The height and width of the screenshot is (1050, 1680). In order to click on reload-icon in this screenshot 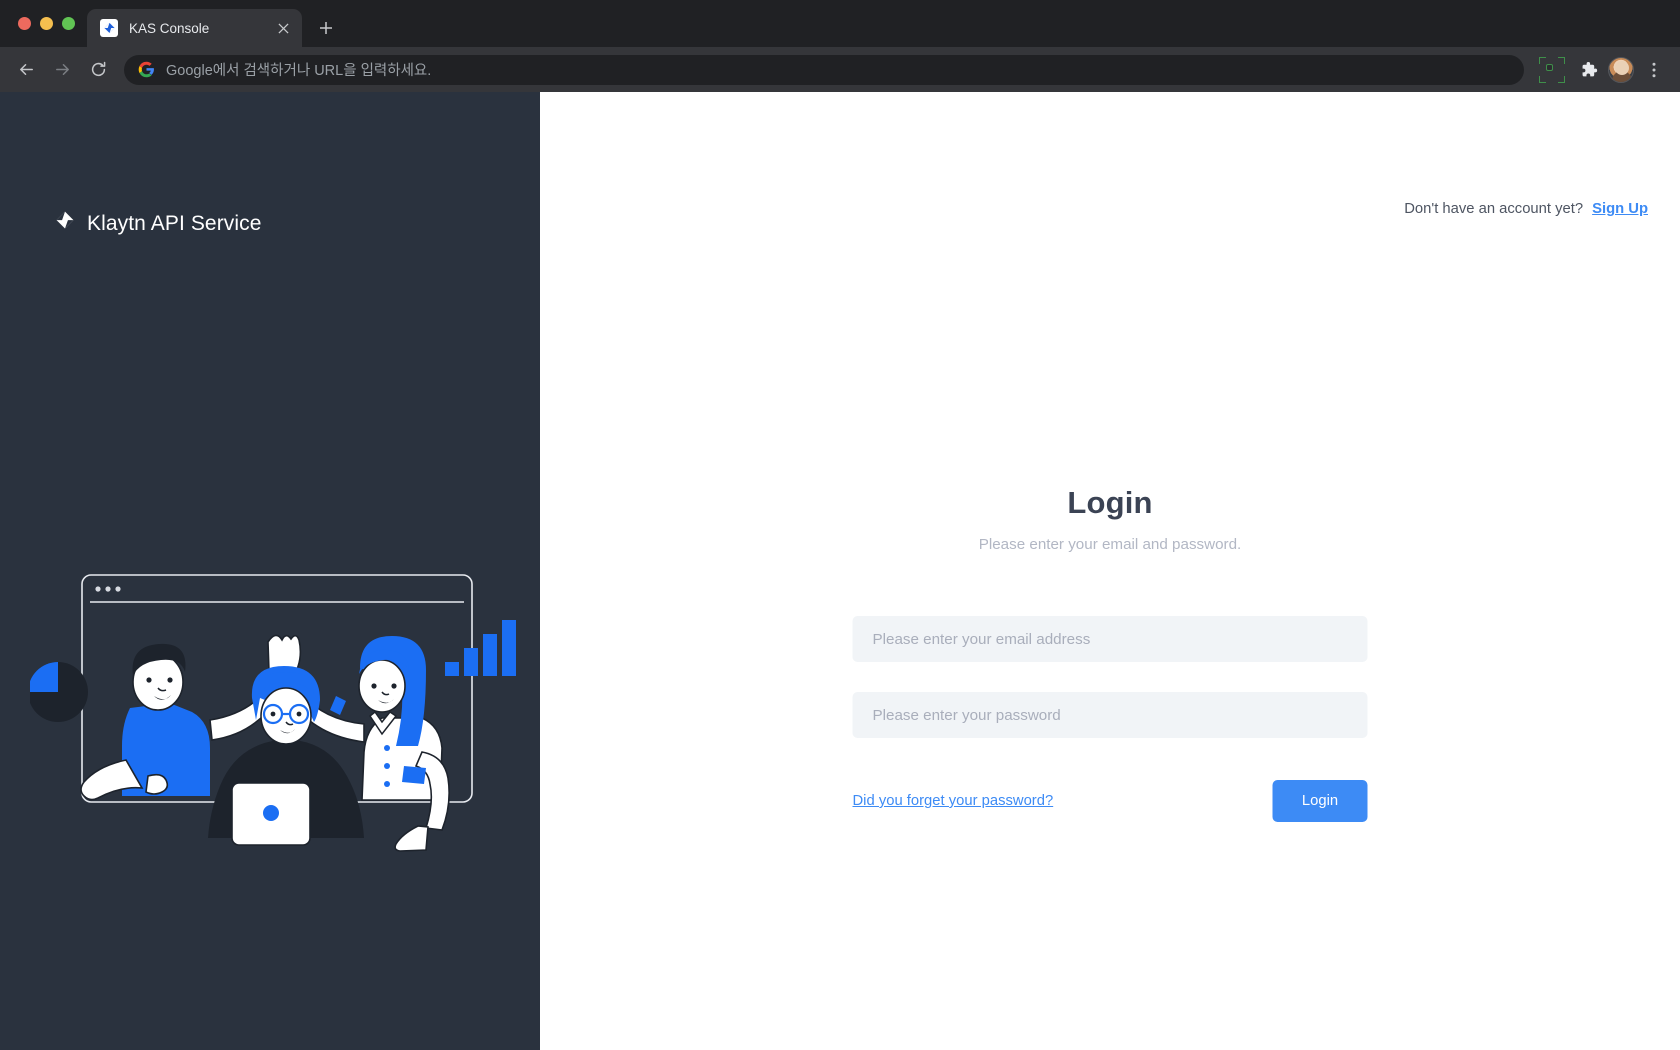, I will do `click(98, 70)`.